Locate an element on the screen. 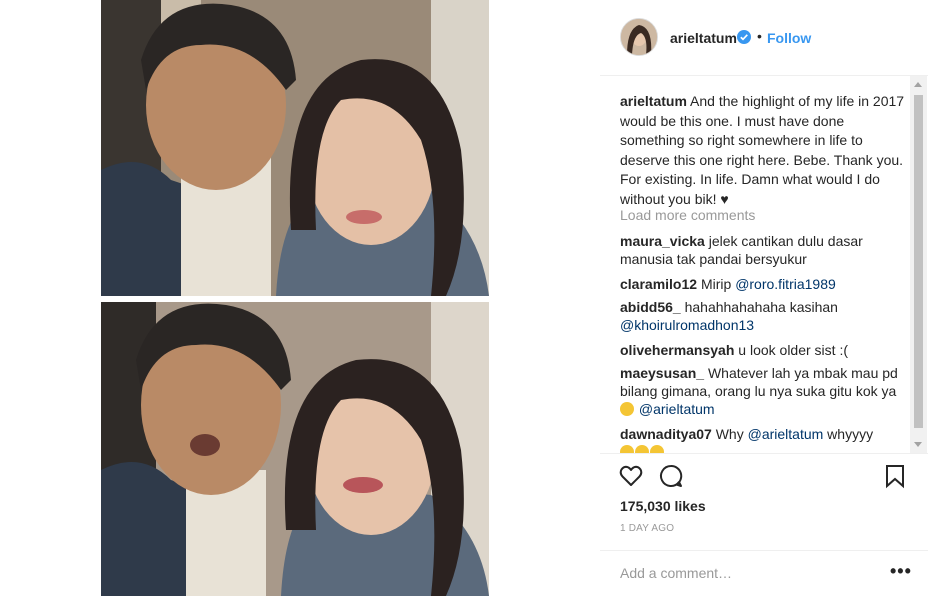 This screenshot has width=928, height=596. comment-username: claramilo12 is located at coordinates (658, 284).